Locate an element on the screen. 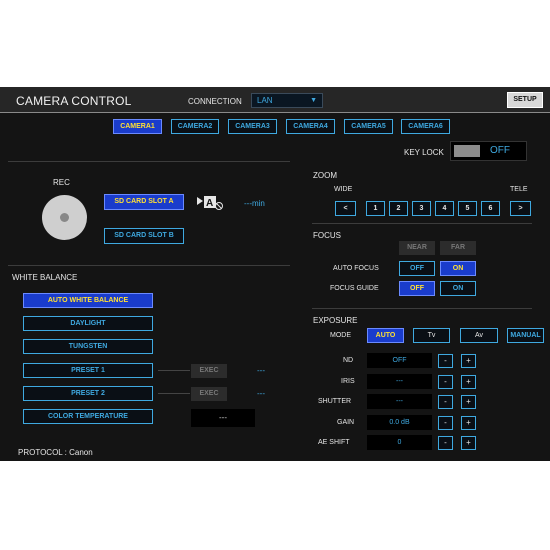 This screenshot has height=550, width=550. sd-card-slot-b-button: SD CARD SLOT B is located at coordinates (144, 236).